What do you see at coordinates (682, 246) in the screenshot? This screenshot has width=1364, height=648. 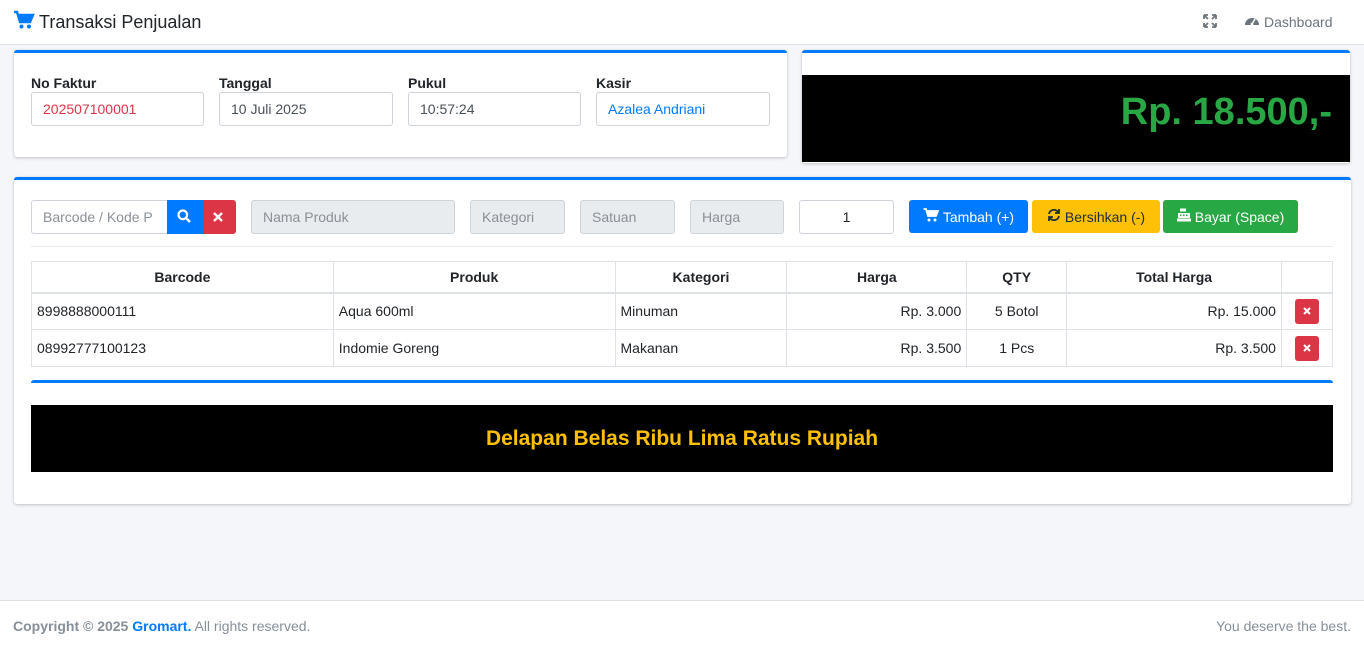 I see `entry-divider` at bounding box center [682, 246].